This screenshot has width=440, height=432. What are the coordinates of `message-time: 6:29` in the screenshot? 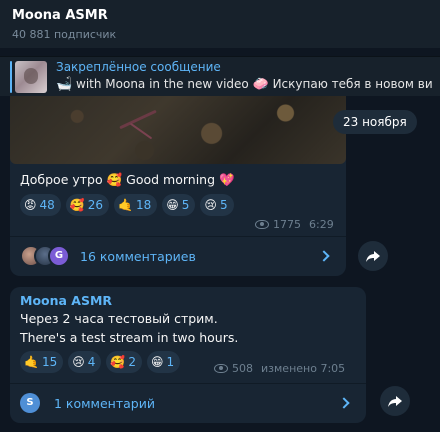 It's located at (321, 224).